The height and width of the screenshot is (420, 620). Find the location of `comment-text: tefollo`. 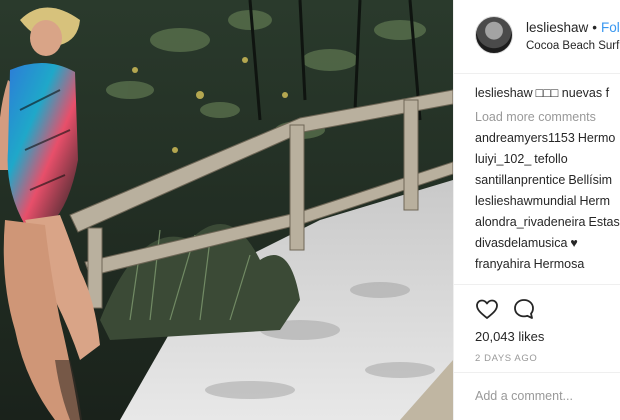

comment-text: tefollo is located at coordinates (551, 159).